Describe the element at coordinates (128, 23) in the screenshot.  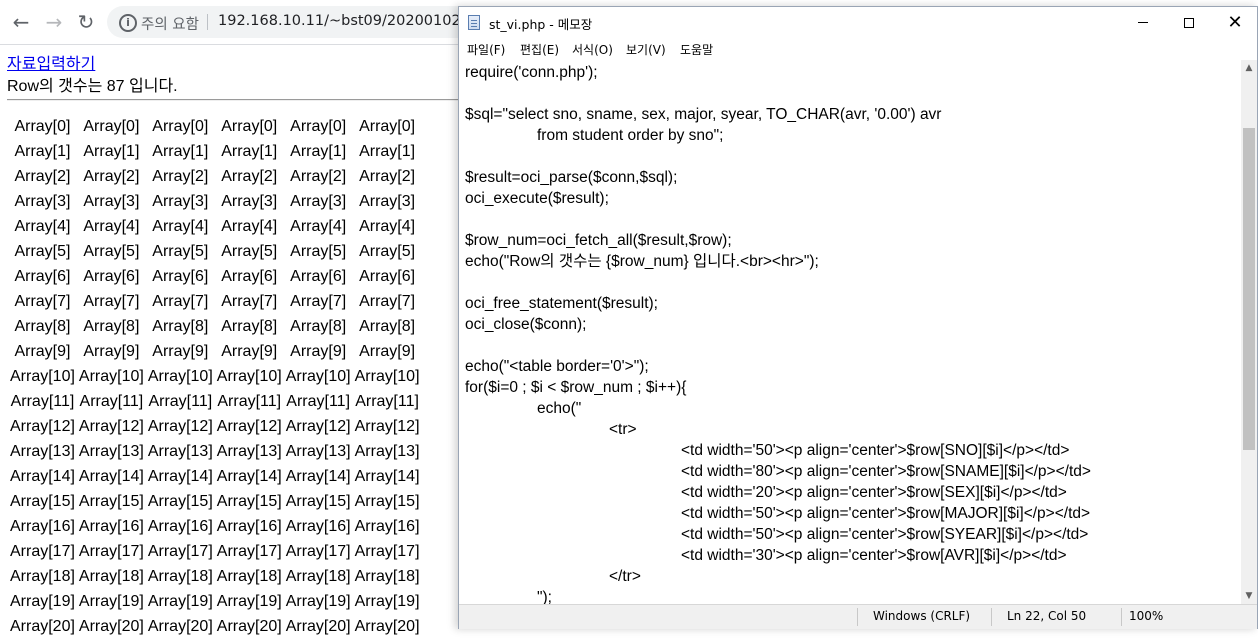
I see `info-icon: i` at that location.